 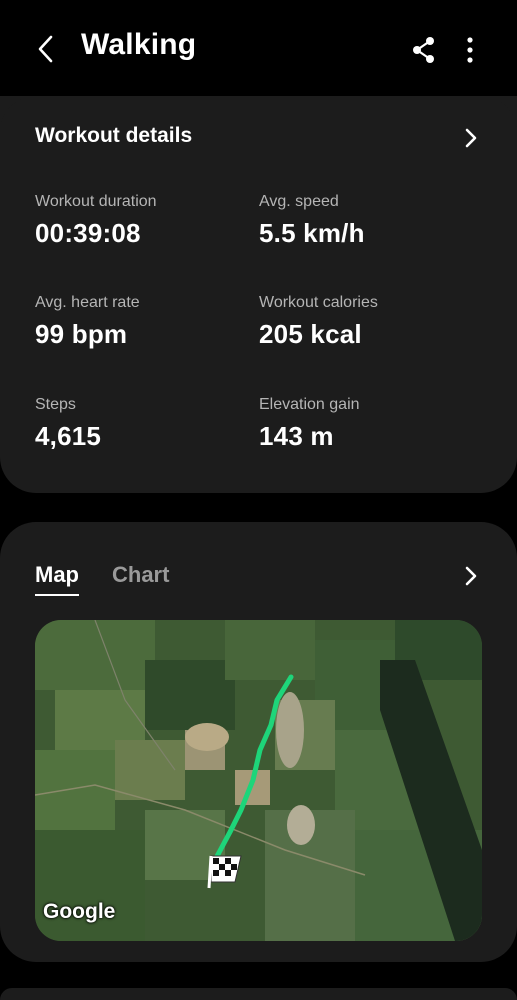 What do you see at coordinates (310, 334) in the screenshot?
I see `stat-value: 205 kcal` at bounding box center [310, 334].